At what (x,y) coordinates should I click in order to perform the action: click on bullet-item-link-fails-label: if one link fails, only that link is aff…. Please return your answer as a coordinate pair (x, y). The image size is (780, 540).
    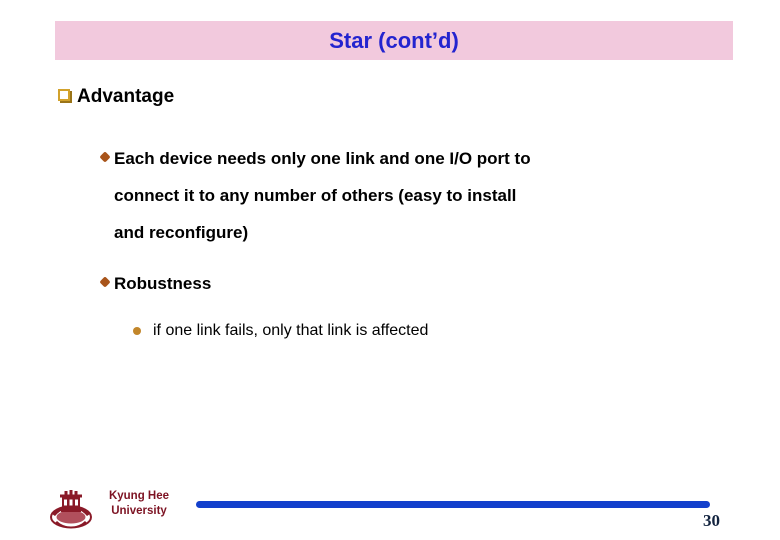
    Looking at the image, I should click on (291, 330).